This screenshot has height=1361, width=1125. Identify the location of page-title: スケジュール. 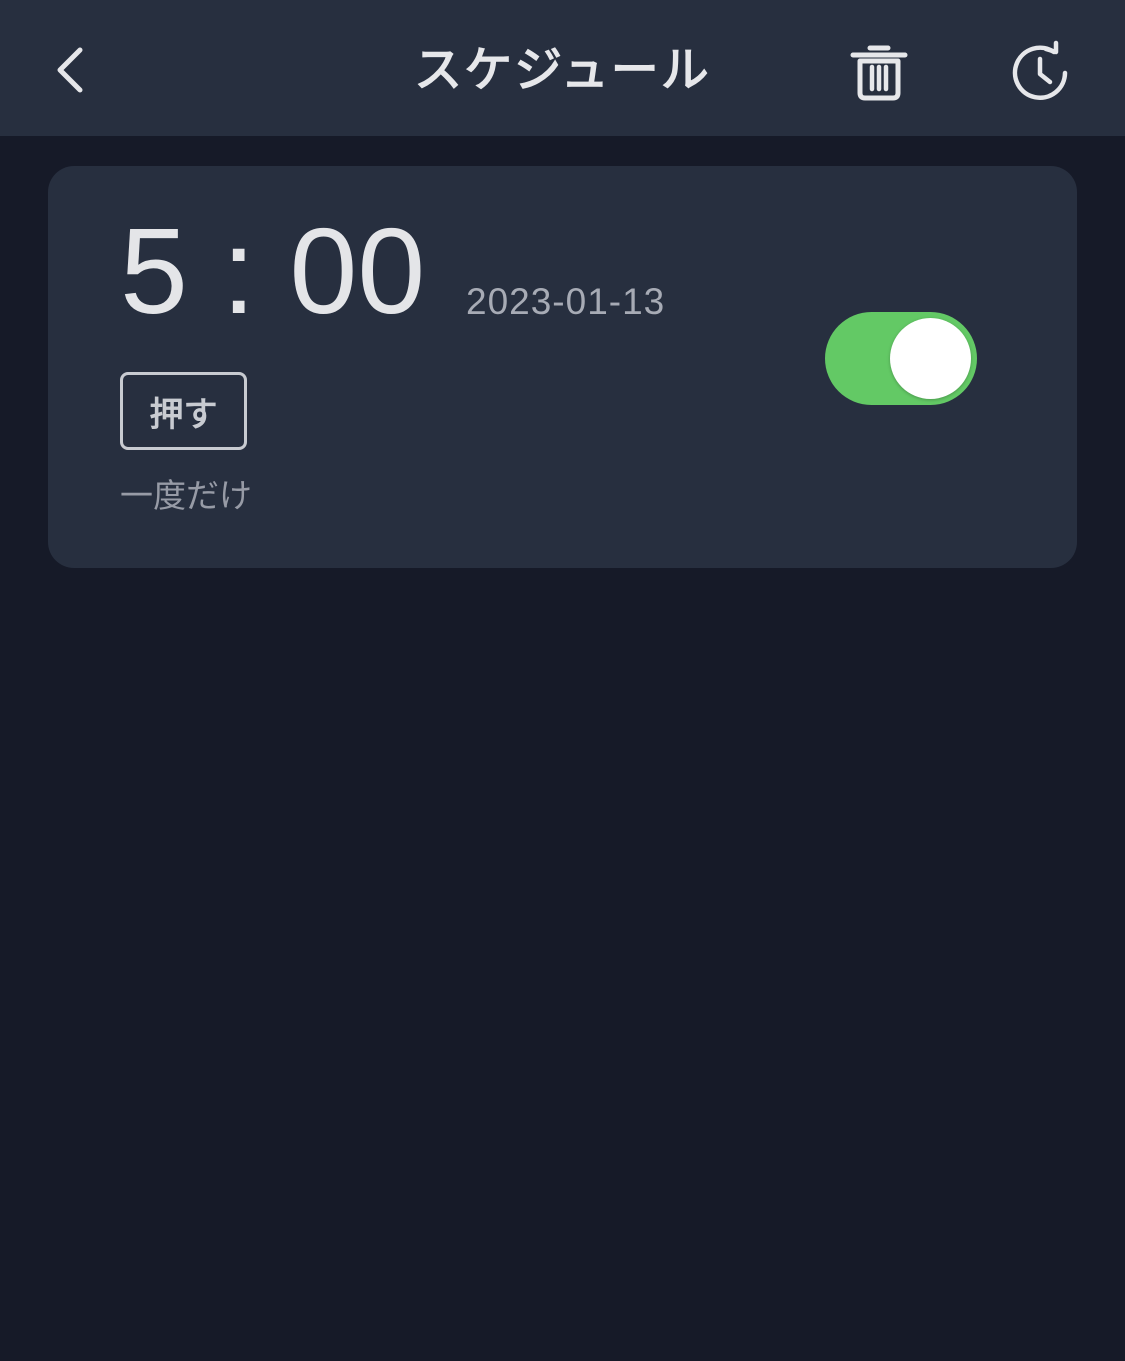
(562, 70).